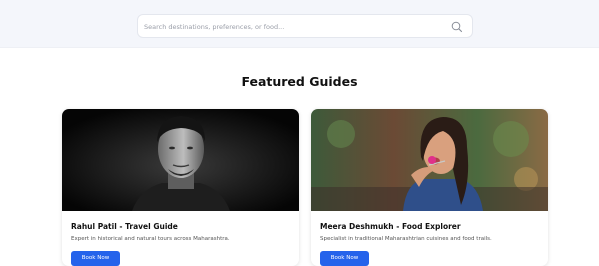  I want to click on guide-name: Meera Deshmukh - Food Explorer, so click(390, 226).